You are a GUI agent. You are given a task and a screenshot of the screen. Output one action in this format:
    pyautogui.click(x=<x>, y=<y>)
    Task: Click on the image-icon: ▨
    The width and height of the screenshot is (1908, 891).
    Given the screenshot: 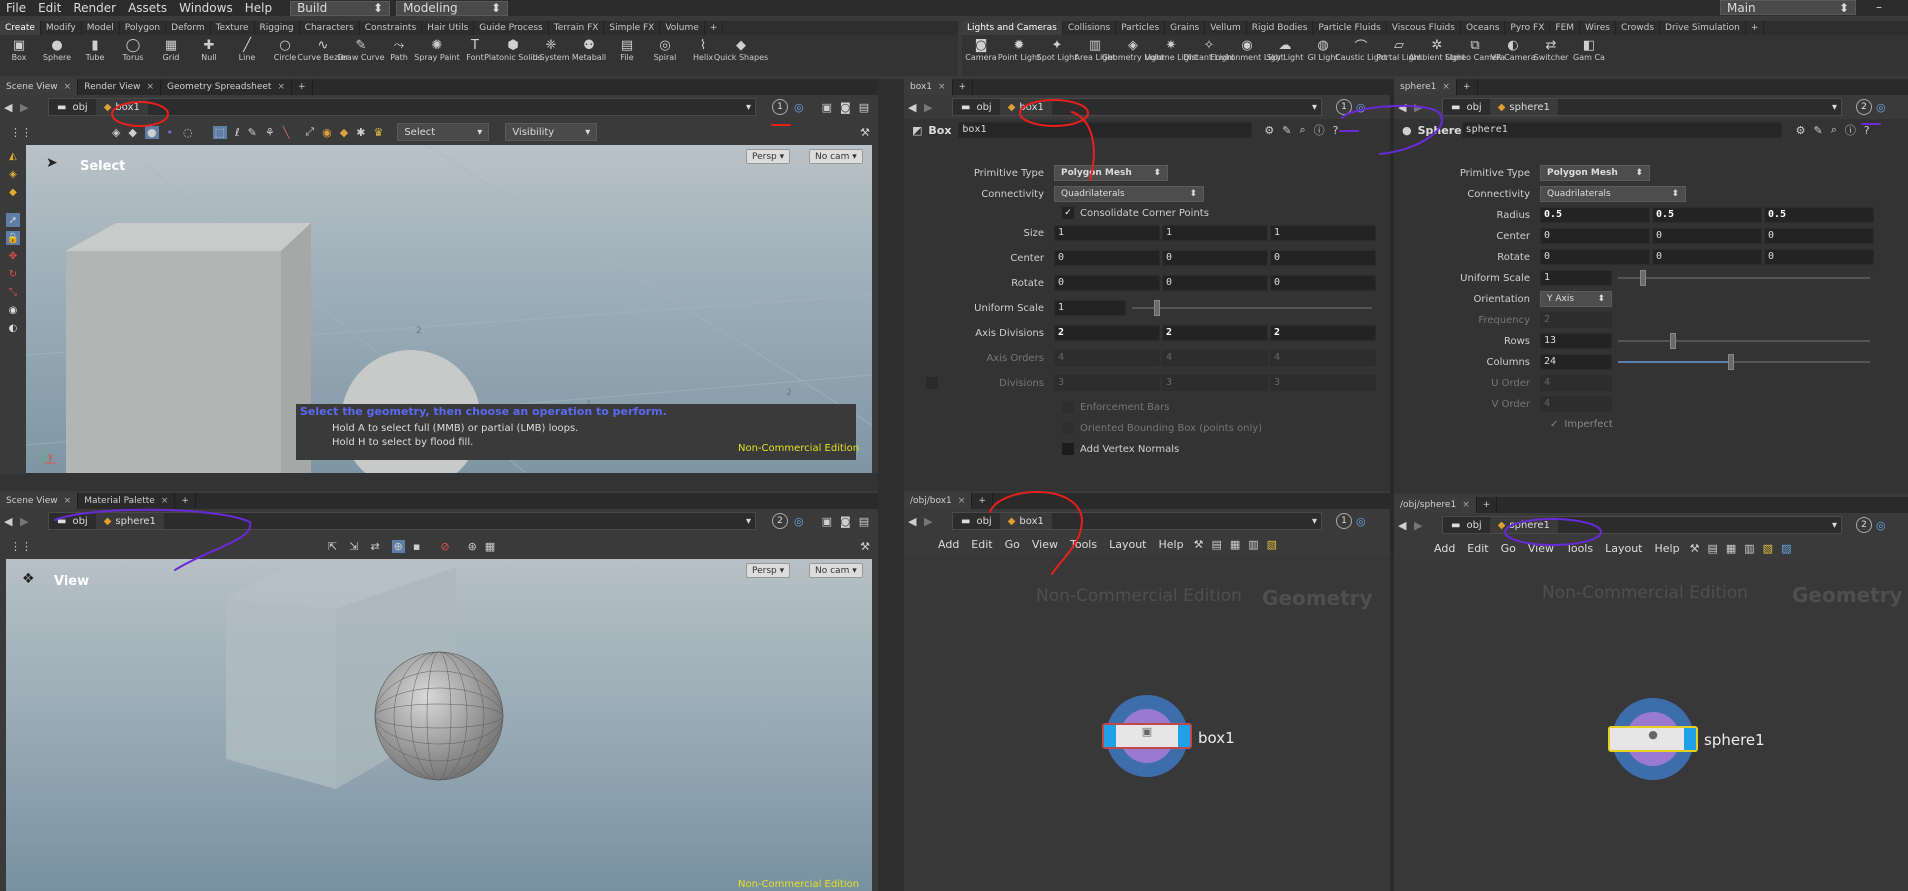 What is the action you would take?
    pyautogui.click(x=1786, y=548)
    